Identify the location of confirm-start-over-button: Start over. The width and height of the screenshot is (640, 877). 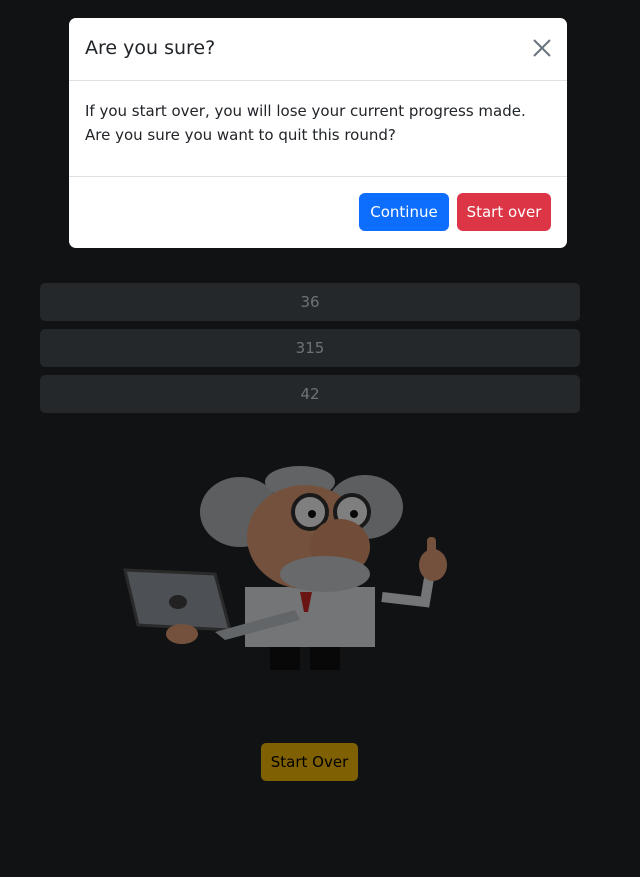
(504, 212).